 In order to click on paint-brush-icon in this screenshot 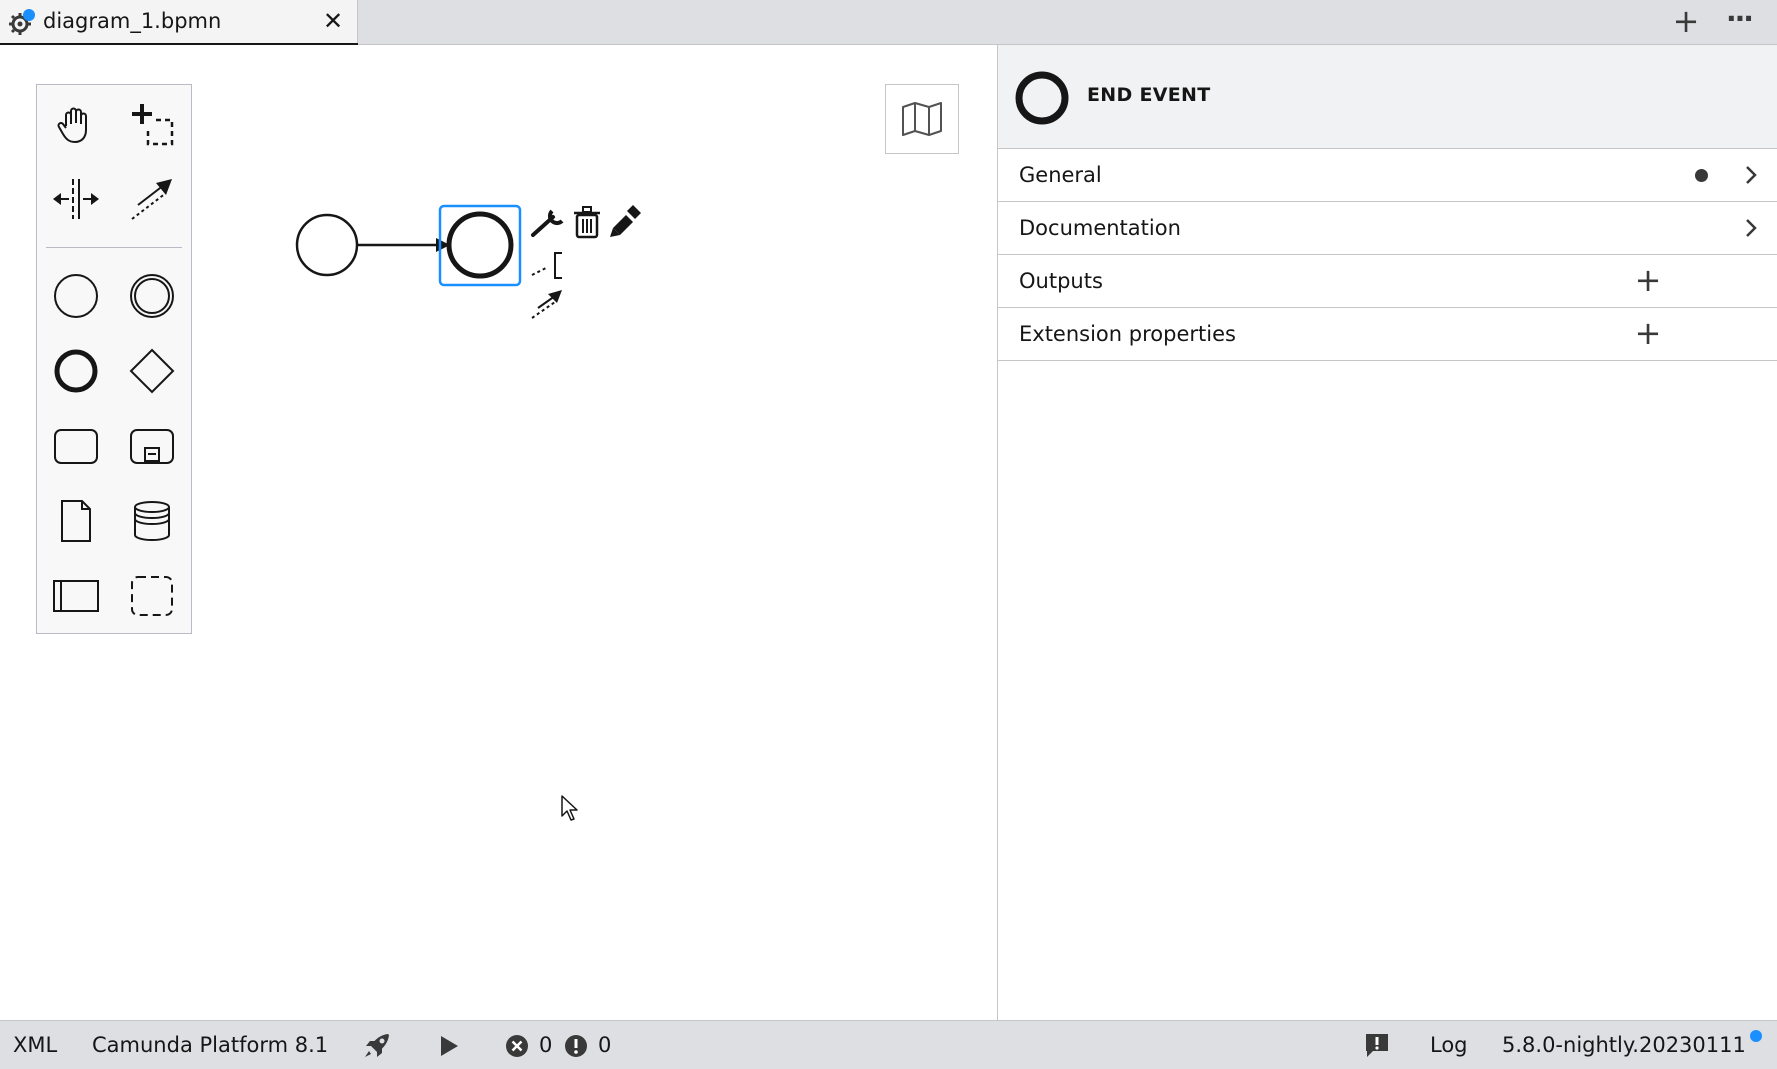, I will do `click(625, 221)`.